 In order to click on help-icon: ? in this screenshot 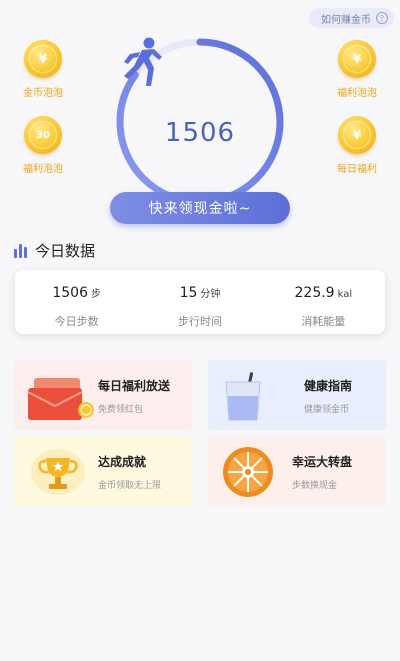, I will do `click(382, 18)`.